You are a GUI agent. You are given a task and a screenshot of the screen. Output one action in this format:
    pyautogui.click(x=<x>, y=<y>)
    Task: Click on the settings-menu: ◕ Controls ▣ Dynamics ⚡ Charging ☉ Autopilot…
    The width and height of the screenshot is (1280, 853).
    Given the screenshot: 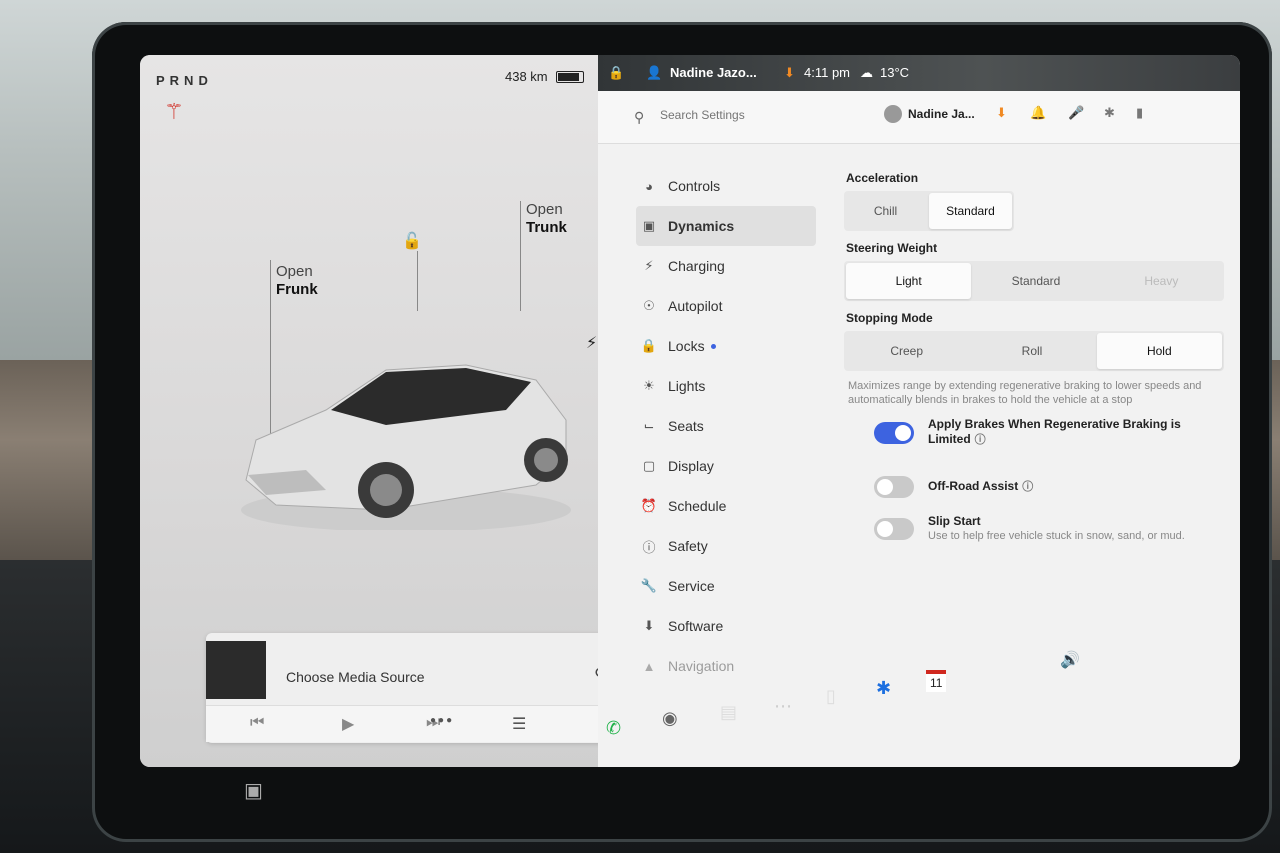 What is the action you would take?
    pyautogui.click(x=726, y=426)
    